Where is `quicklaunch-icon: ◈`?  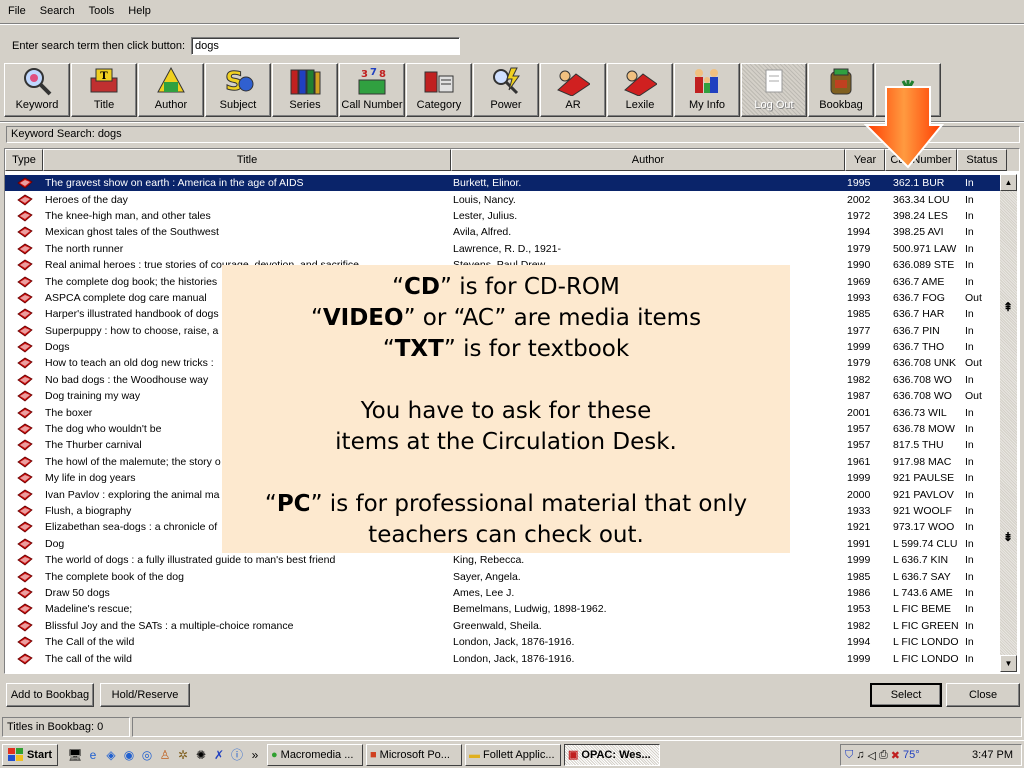
quicklaunch-icon: ◈ is located at coordinates (111, 755).